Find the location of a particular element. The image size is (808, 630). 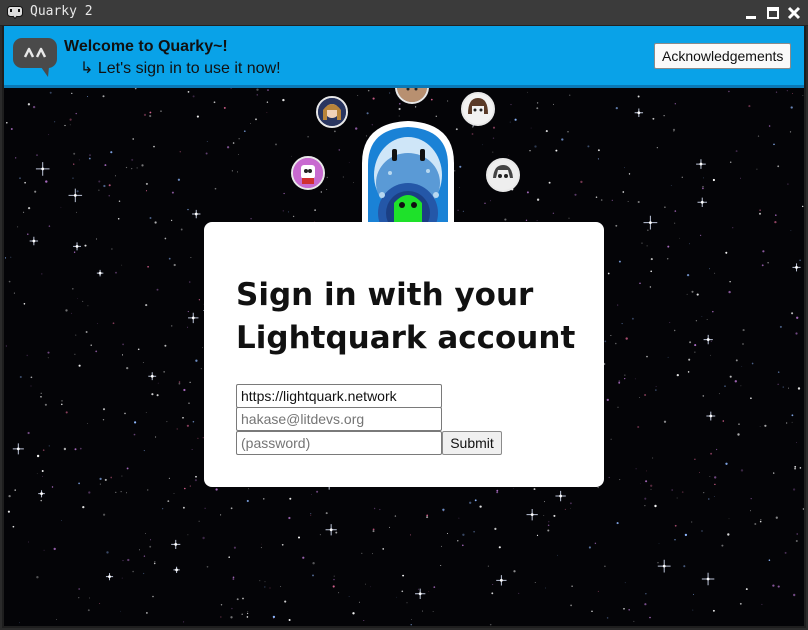

acknowledgements-button: Acknowledgements is located at coordinates (723, 56).